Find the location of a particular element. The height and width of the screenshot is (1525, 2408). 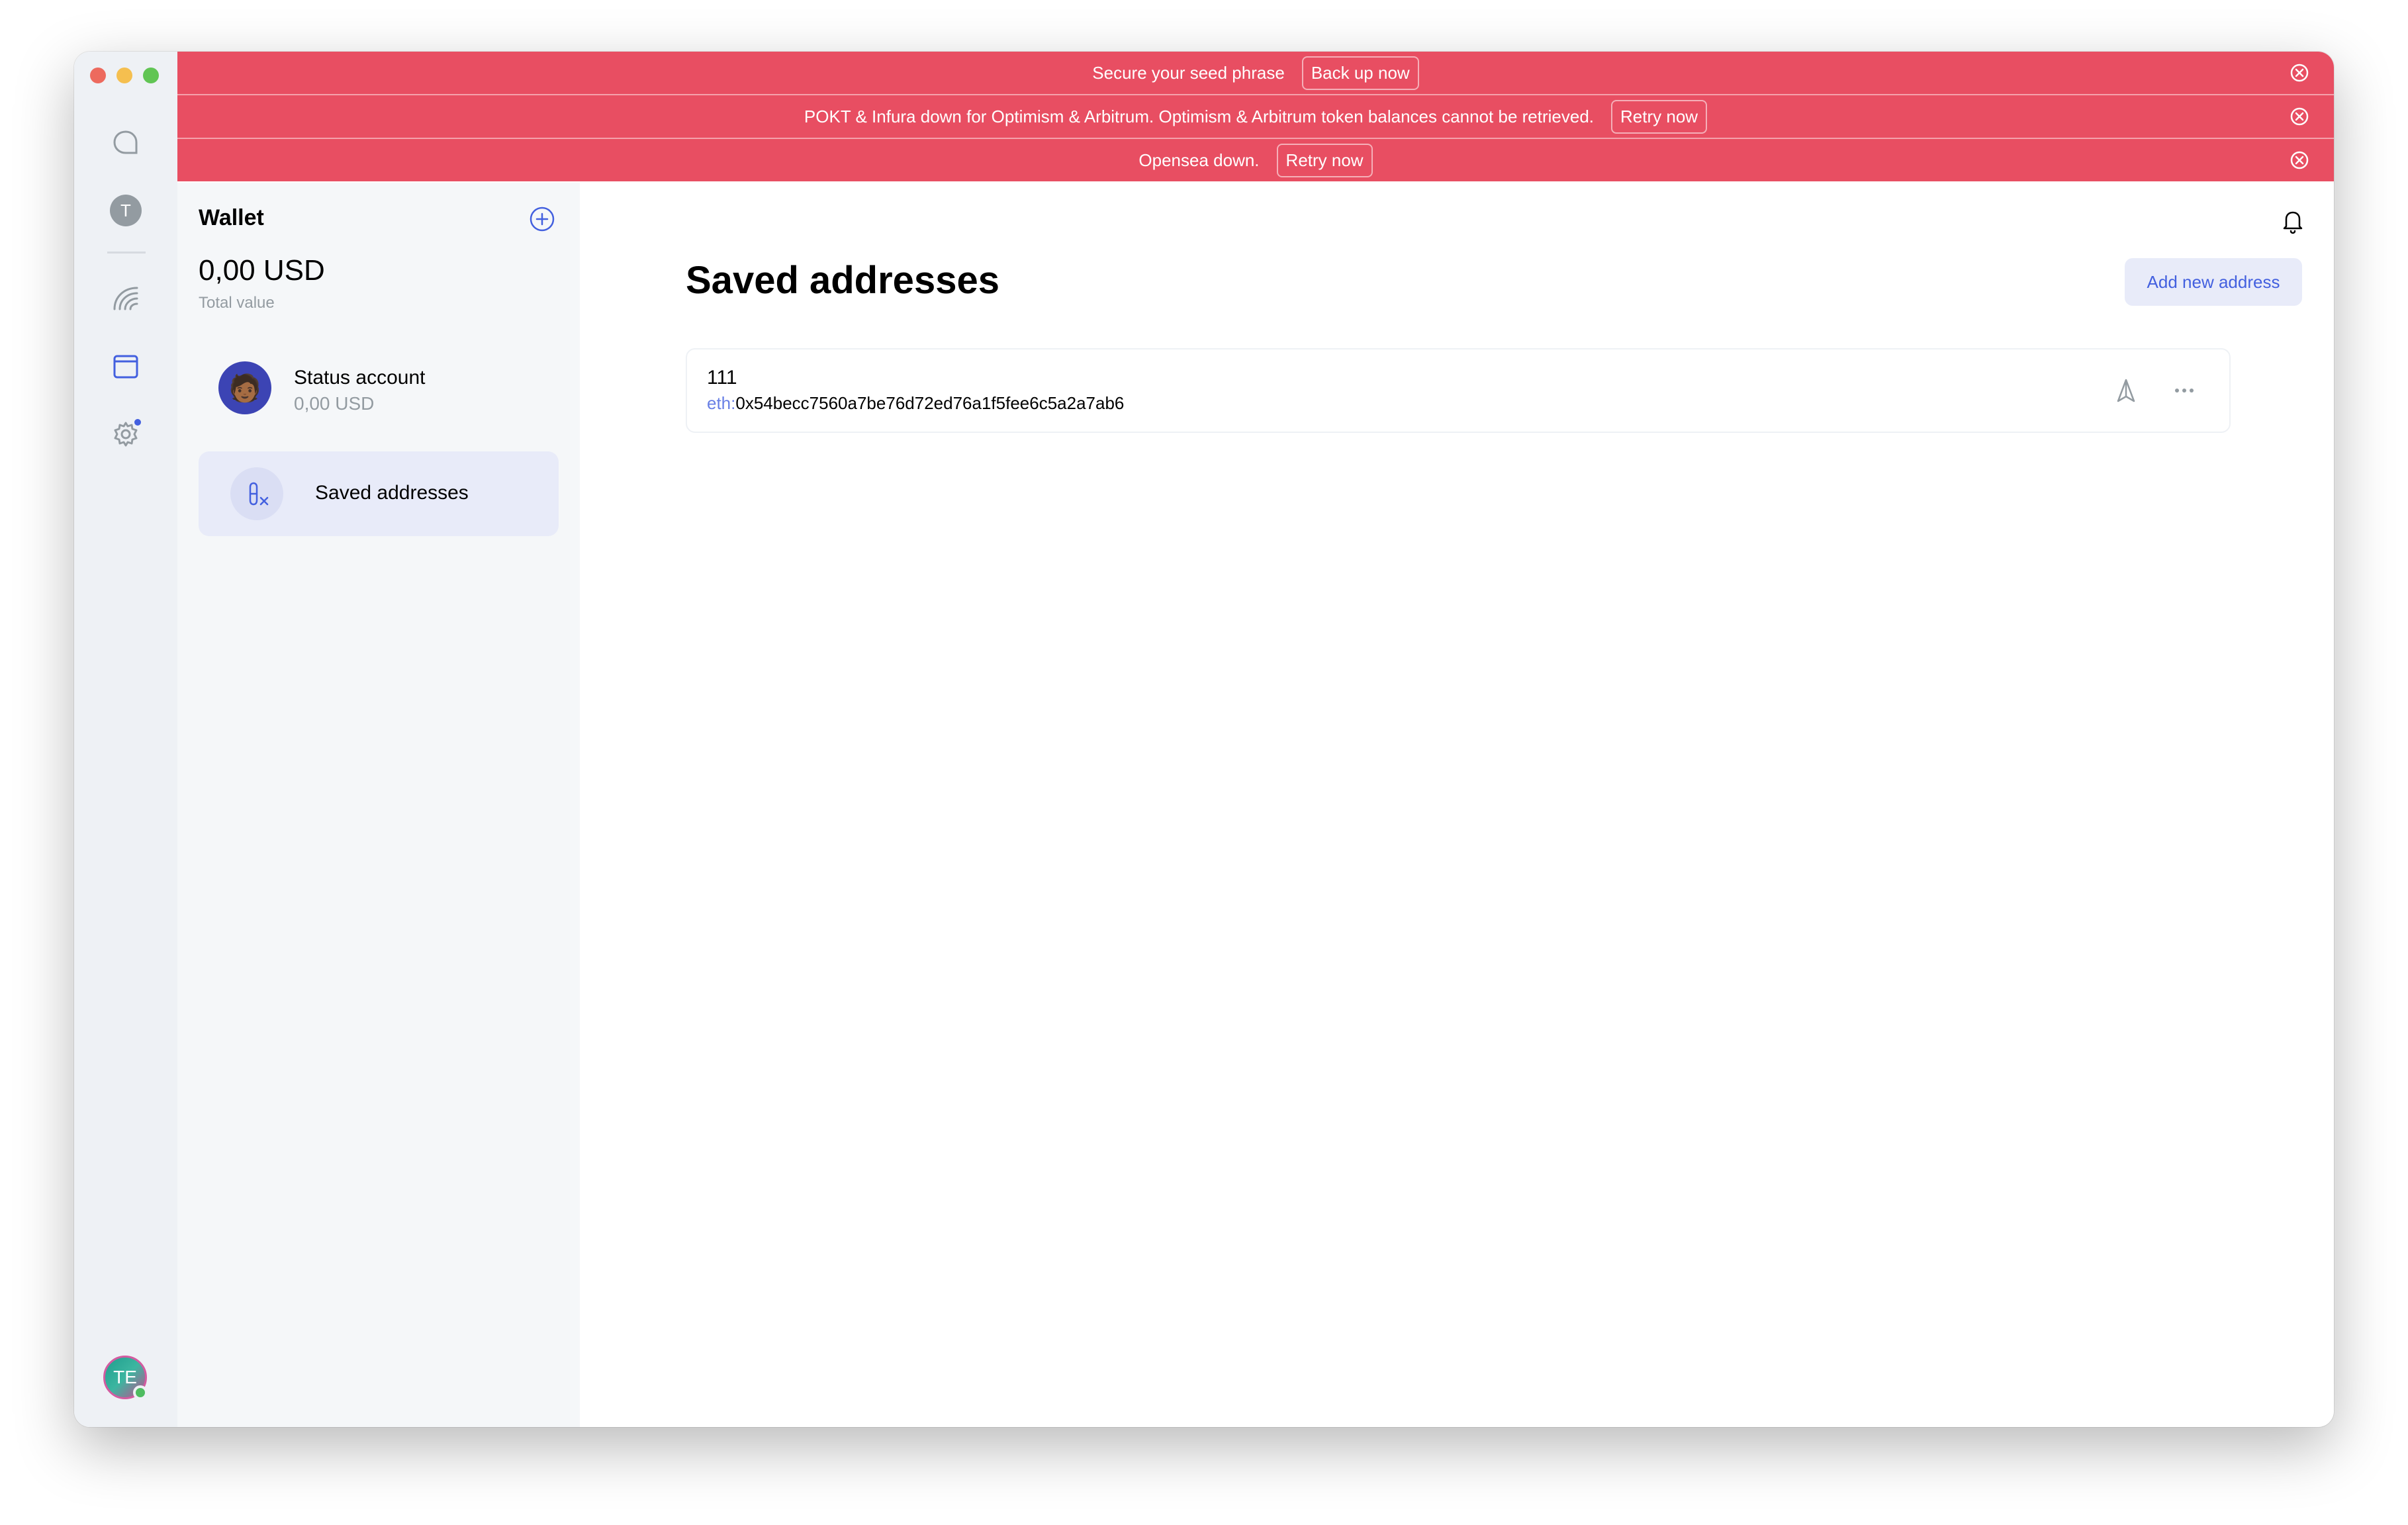

nav-rail: T TE is located at coordinates (126, 739).